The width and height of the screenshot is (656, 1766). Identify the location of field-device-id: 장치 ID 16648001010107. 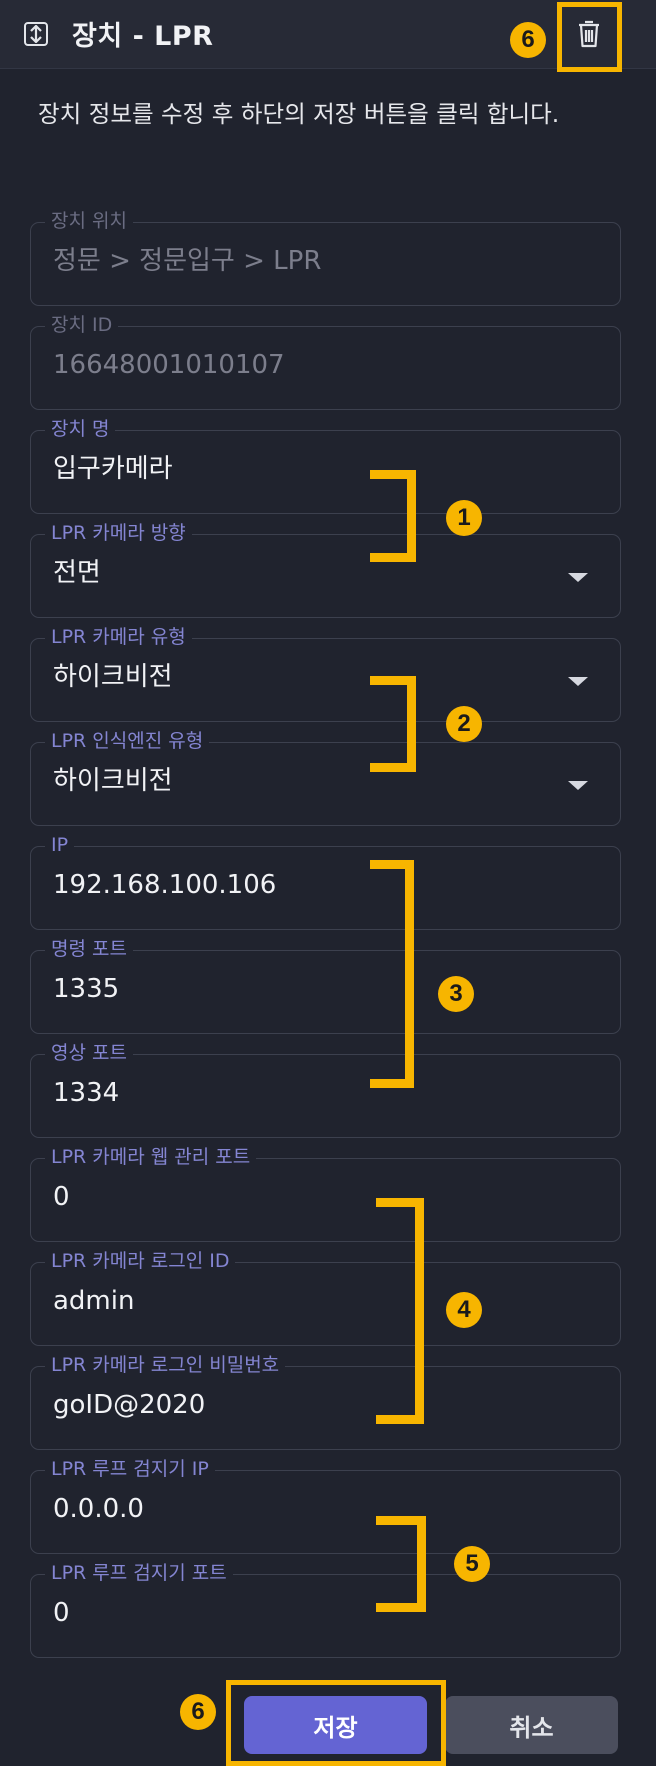
(325, 361).